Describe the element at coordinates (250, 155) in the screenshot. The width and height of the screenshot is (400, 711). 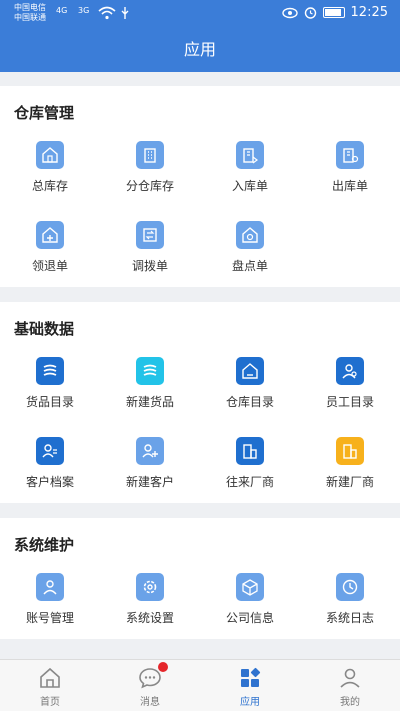
I see `inbound-icon` at that location.